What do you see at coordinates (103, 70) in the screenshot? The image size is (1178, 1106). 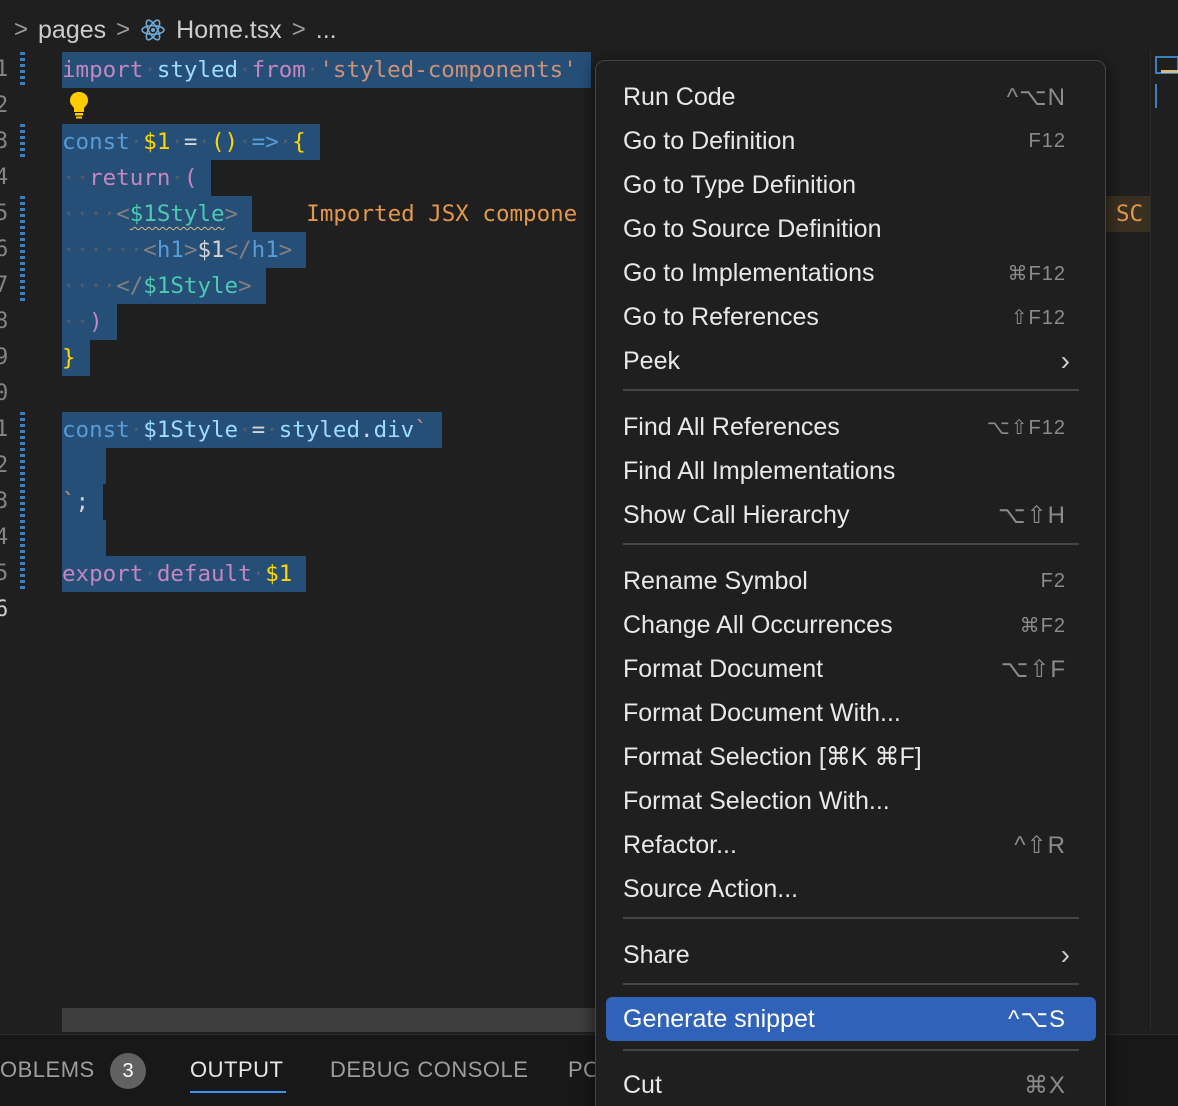 I see `code-token: import` at bounding box center [103, 70].